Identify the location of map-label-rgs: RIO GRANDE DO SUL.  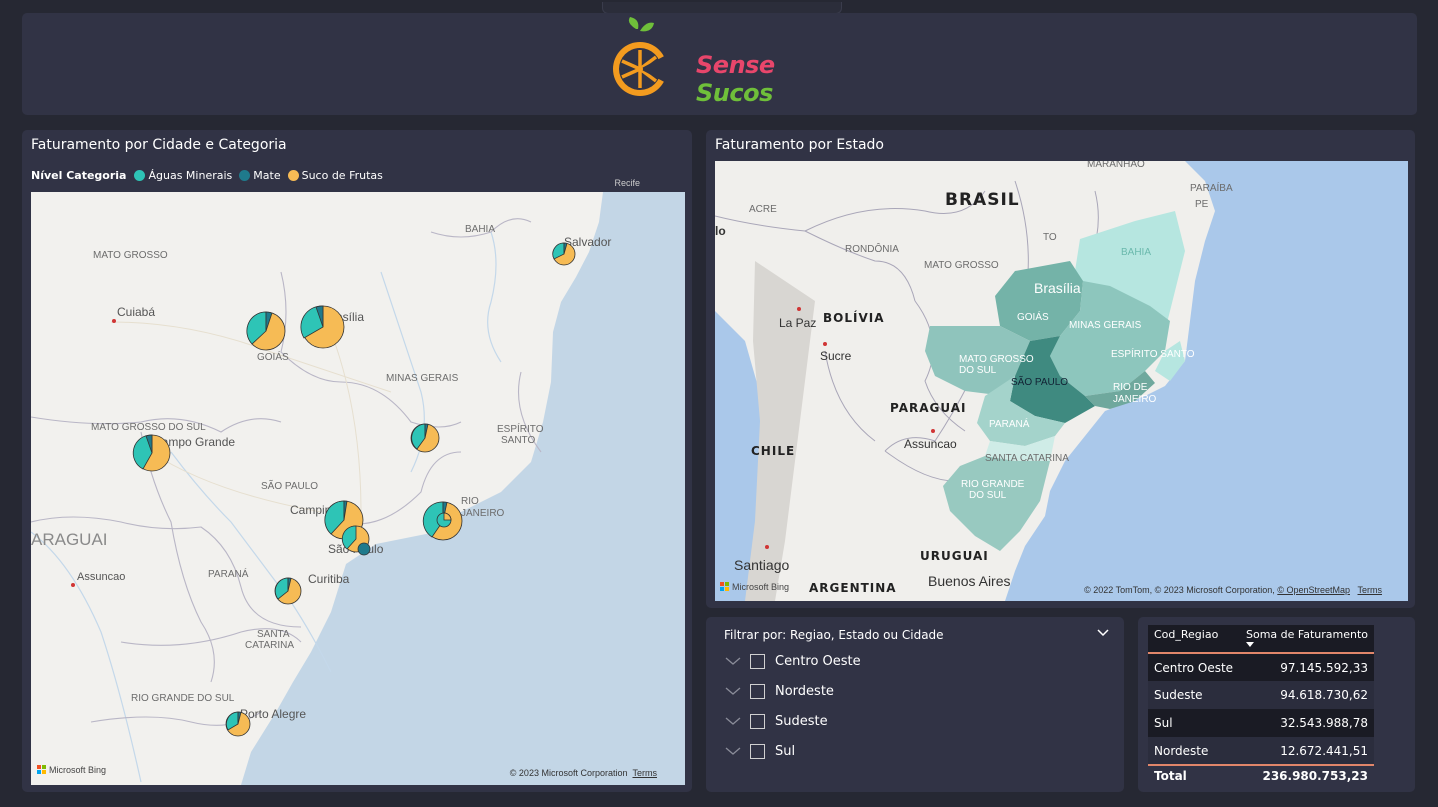
(183, 698).